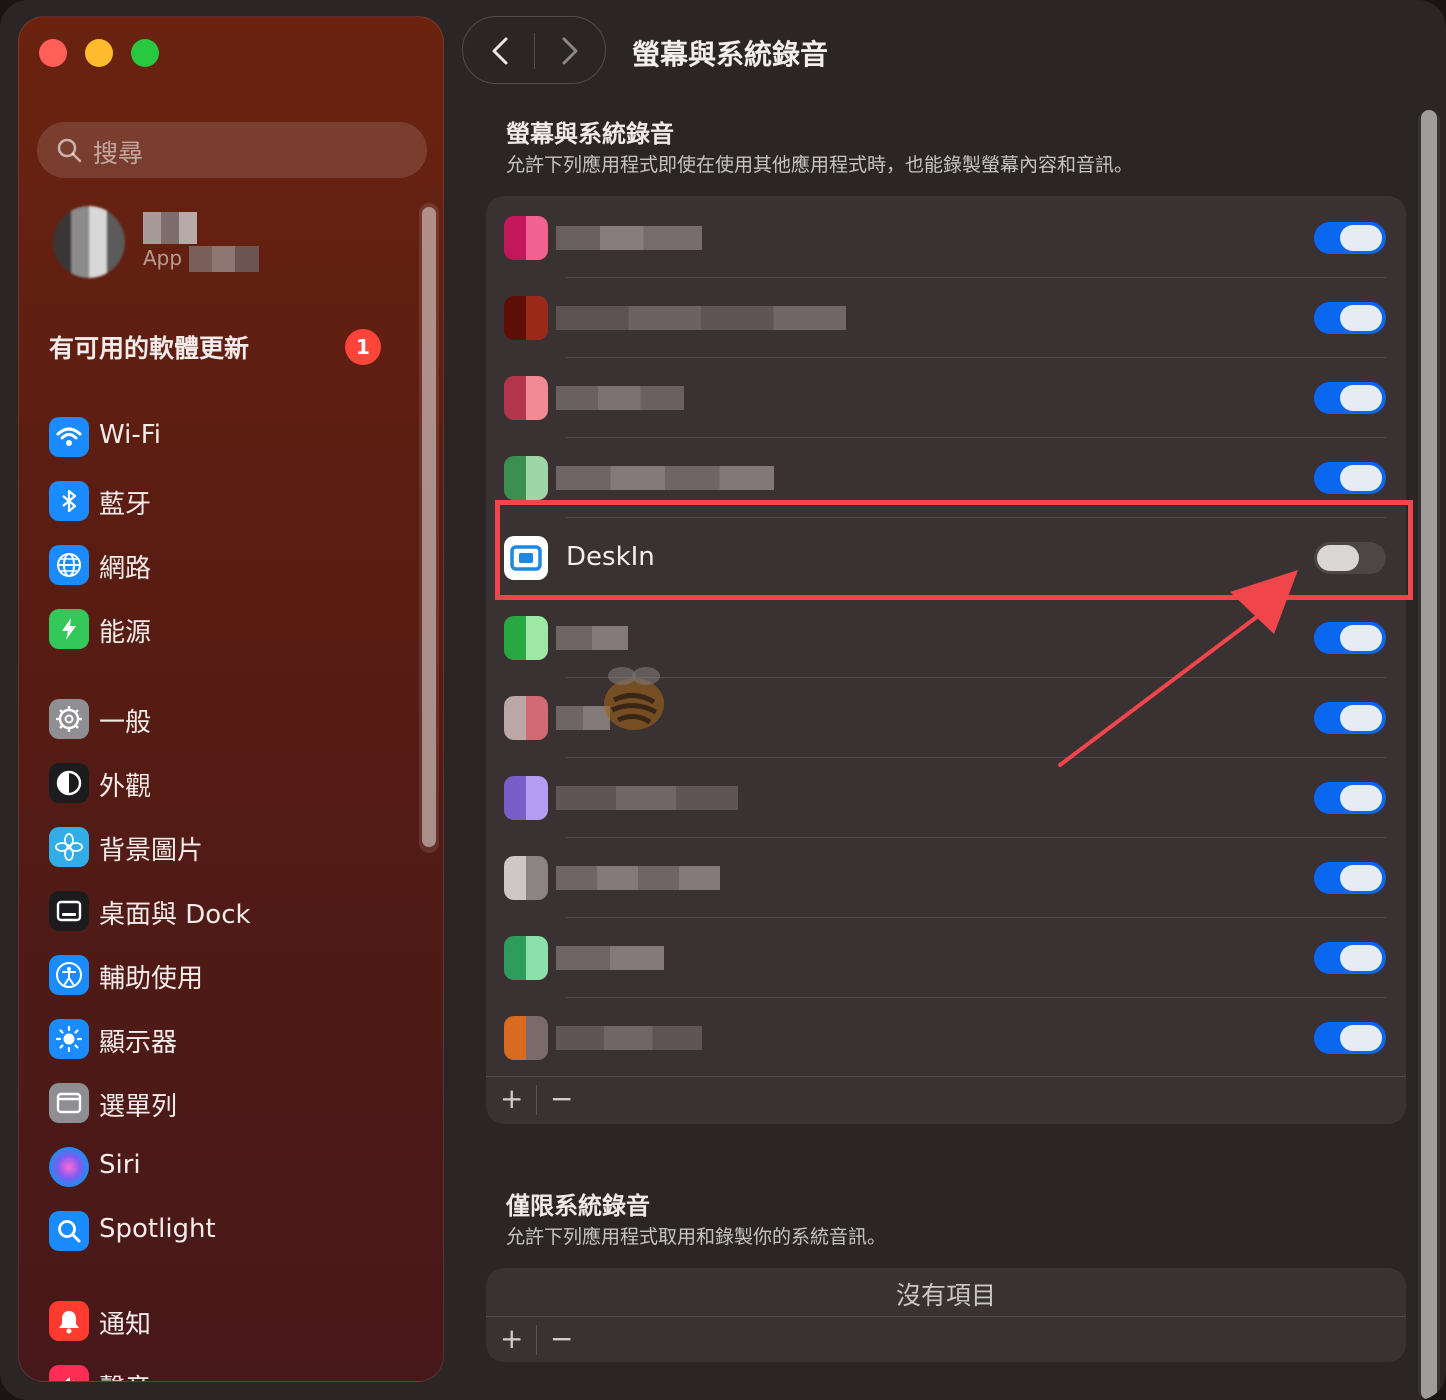 The width and height of the screenshot is (1446, 1400). What do you see at coordinates (125, 1374) in the screenshot?
I see `sidebar-item-label: 聲音` at bounding box center [125, 1374].